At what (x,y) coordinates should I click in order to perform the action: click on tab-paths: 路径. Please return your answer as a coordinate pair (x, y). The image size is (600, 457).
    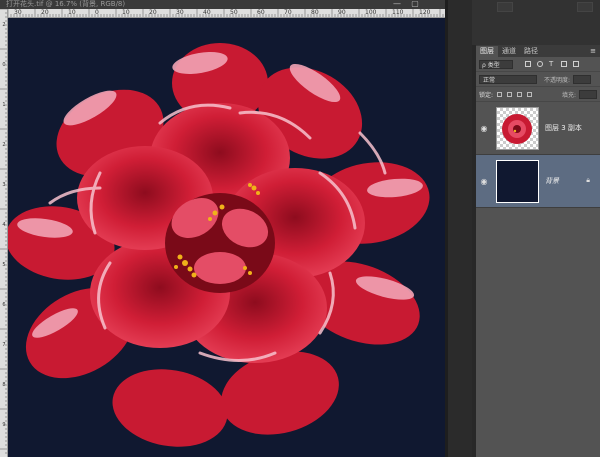
    Looking at the image, I should click on (531, 51).